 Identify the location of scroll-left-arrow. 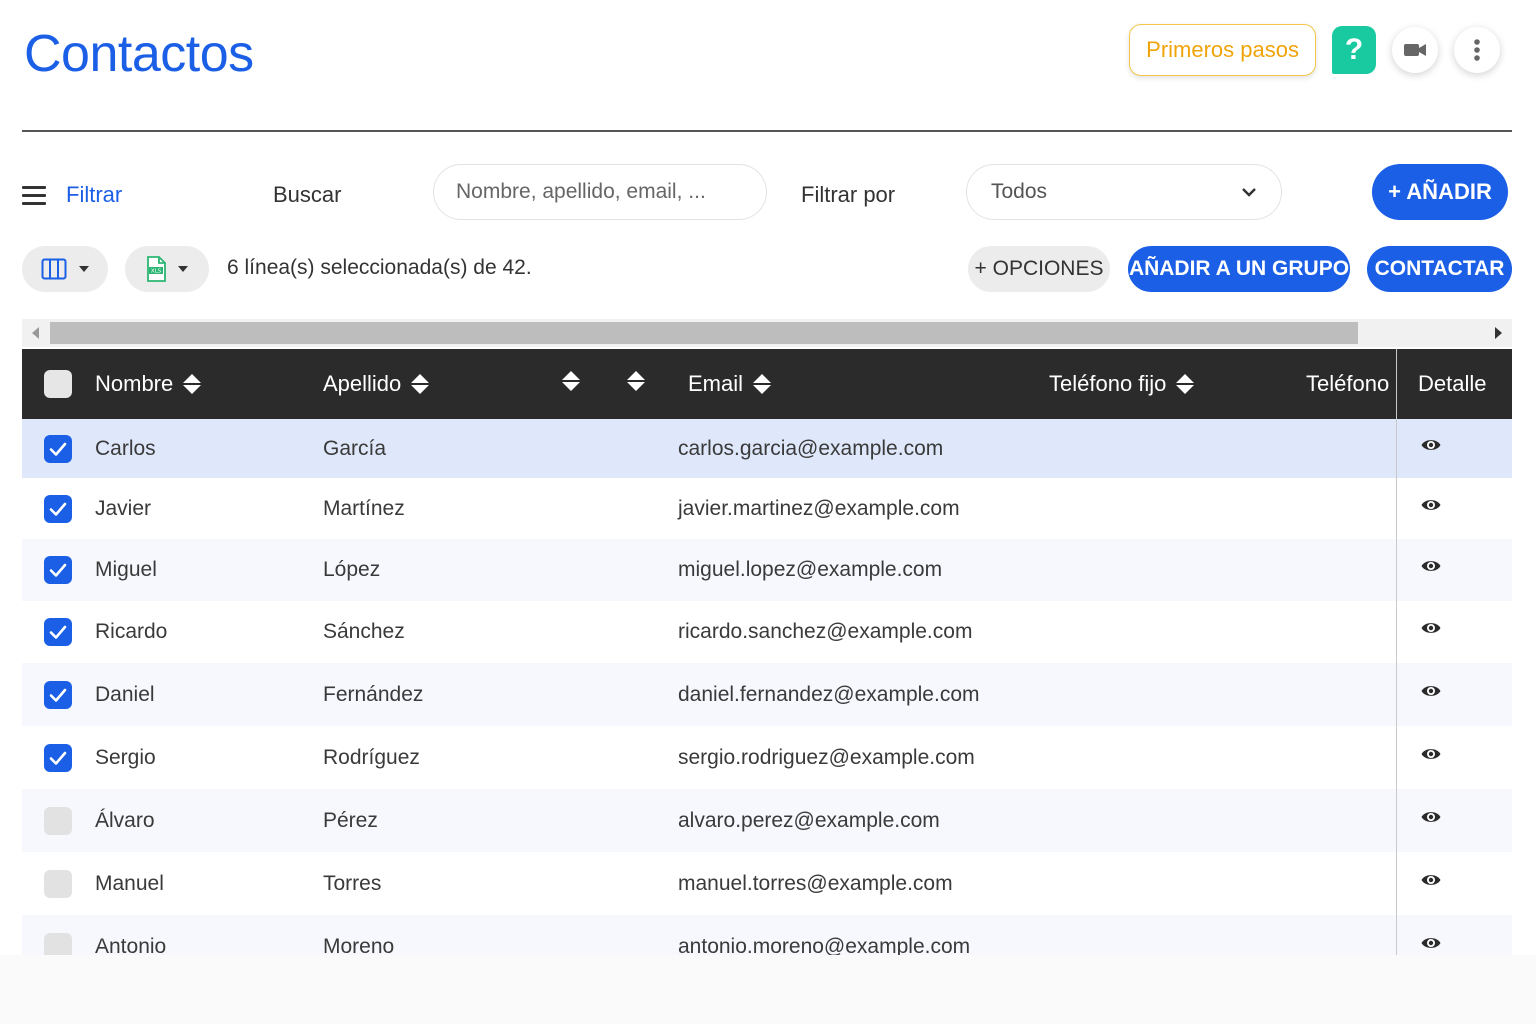
(35, 333).